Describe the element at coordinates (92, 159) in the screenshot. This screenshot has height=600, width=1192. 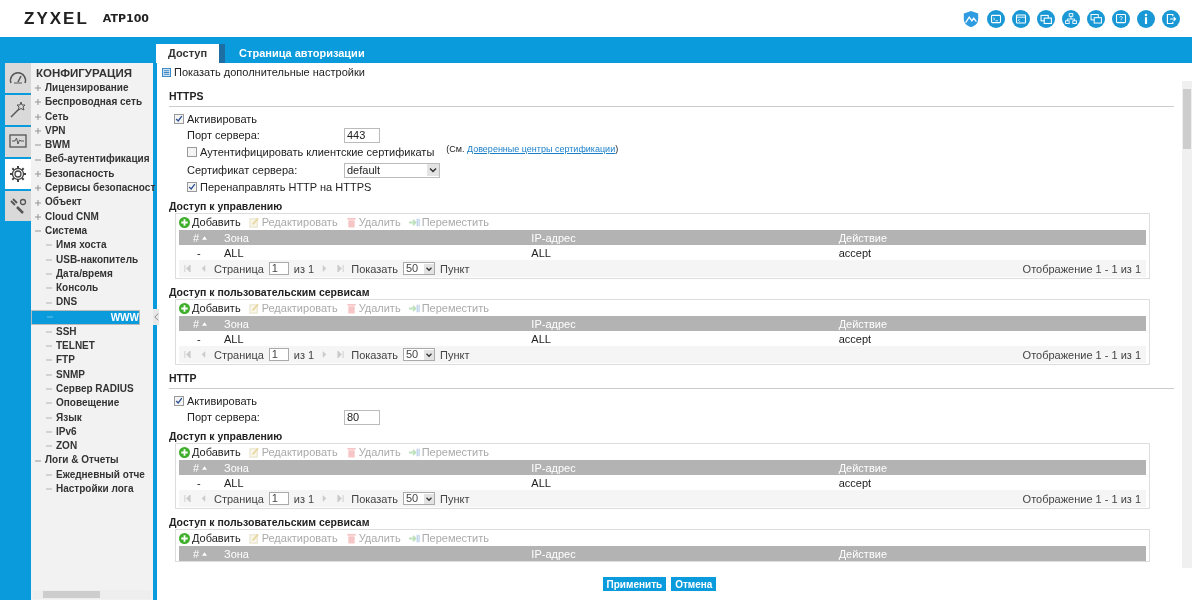
I see `tree-item: Веб-аутентификация` at that location.